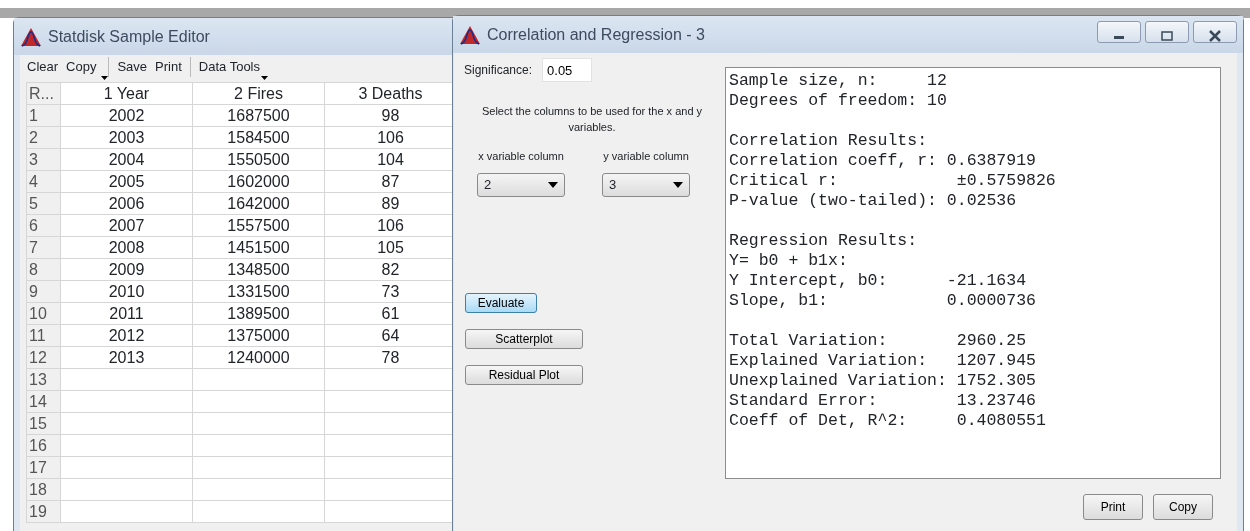  Describe the element at coordinates (592, 119) in the screenshot. I see `instructions-text: Select the columns to be used for the x and y variables.` at that location.